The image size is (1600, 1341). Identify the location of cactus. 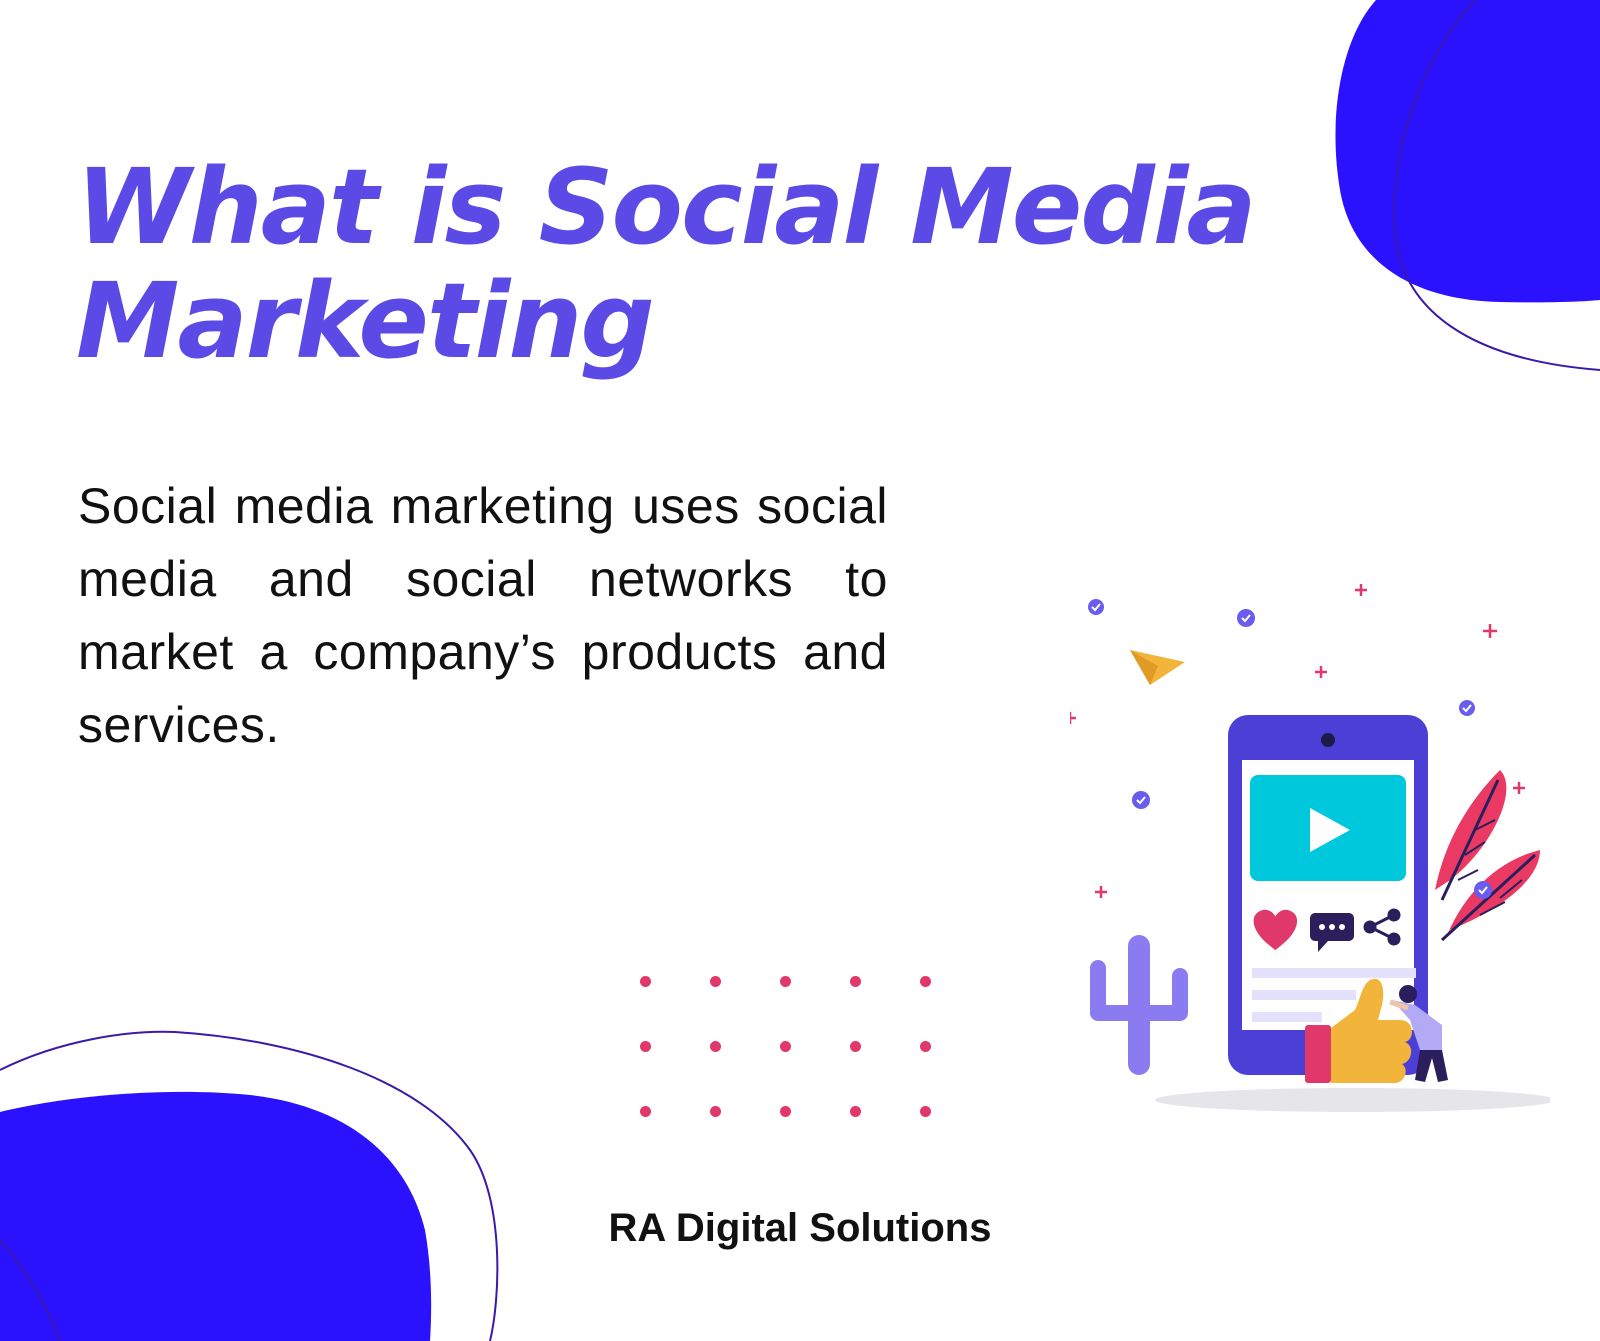
(1139, 1005).